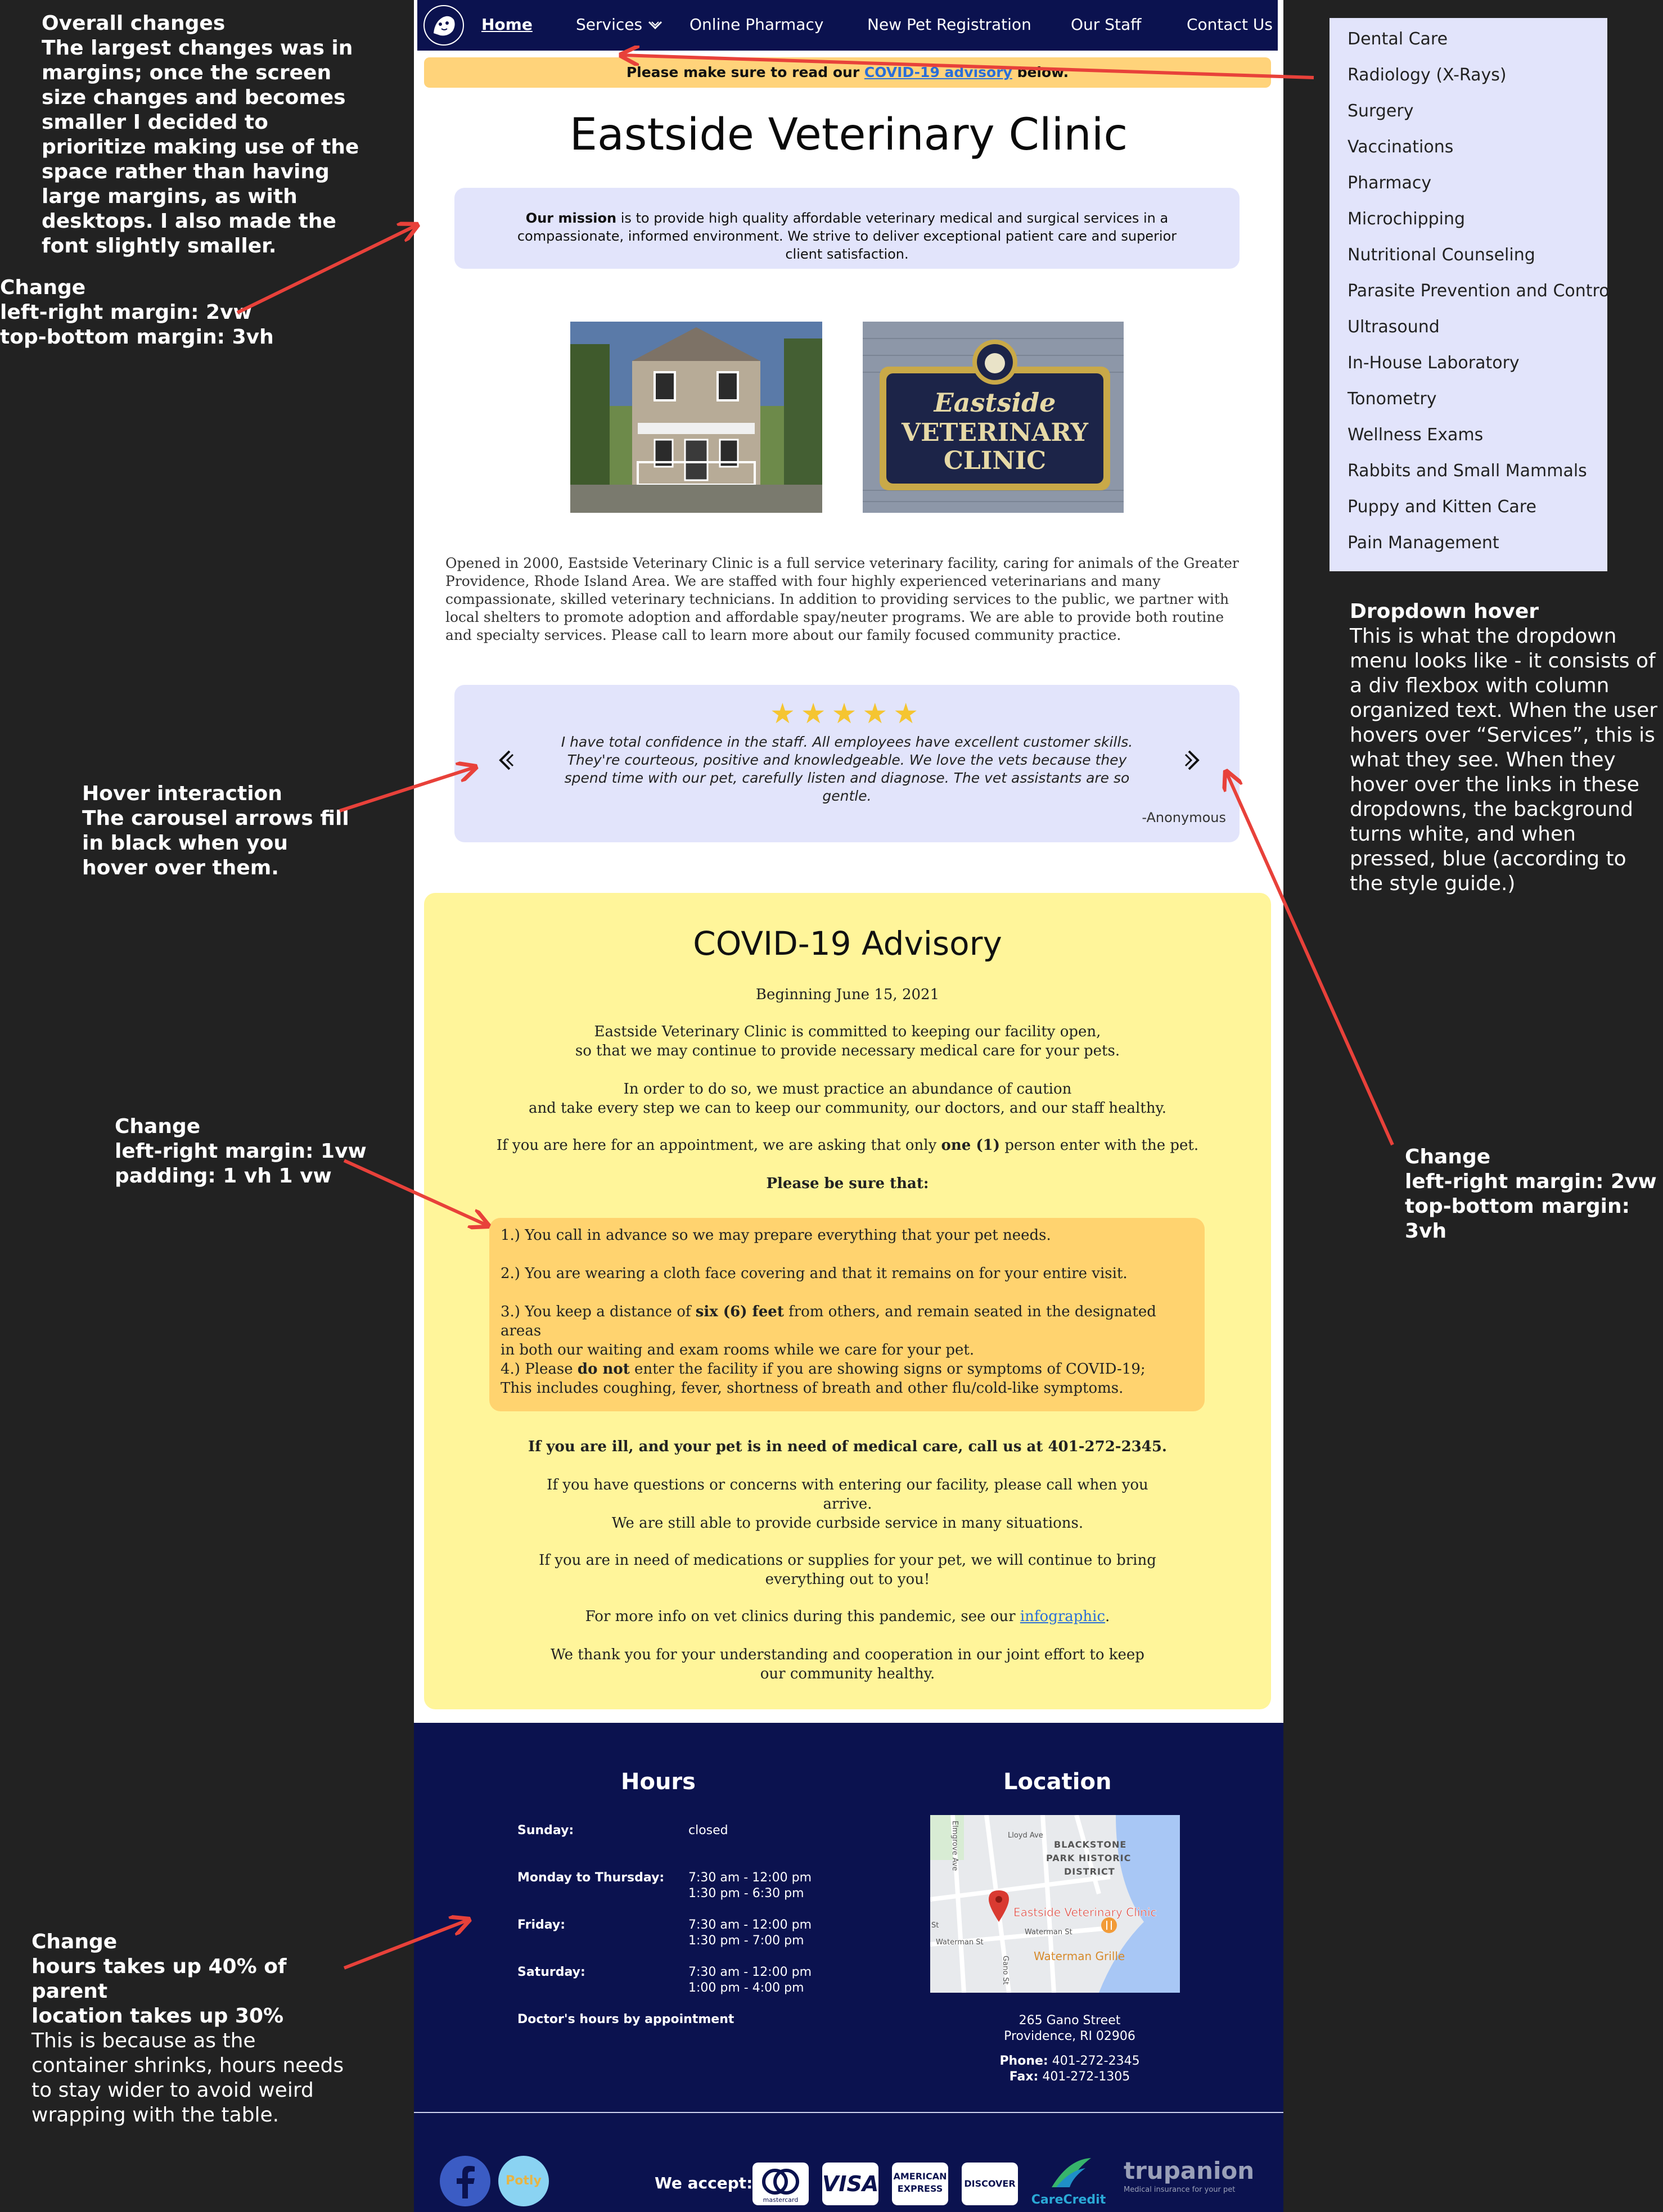 This screenshot has width=1663, height=2212. Describe the element at coordinates (938, 72) in the screenshot. I see `covid-advisory-link: COVID-19 advisory` at that location.